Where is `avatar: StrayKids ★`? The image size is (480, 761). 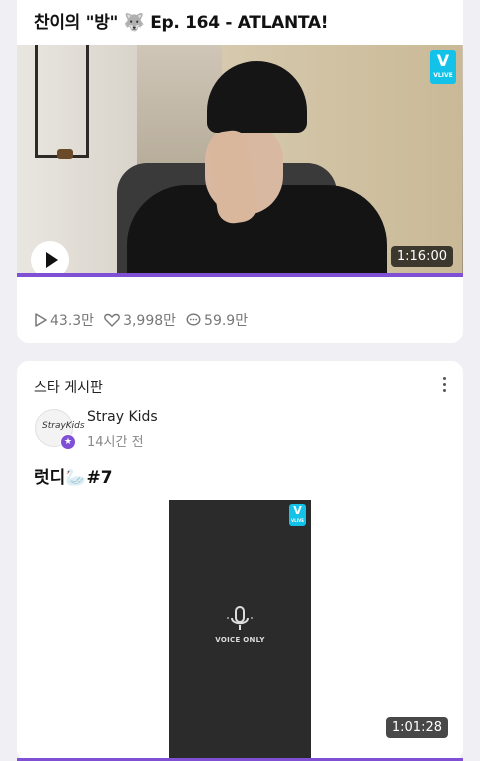 avatar: StrayKids ★ is located at coordinates (60, 429).